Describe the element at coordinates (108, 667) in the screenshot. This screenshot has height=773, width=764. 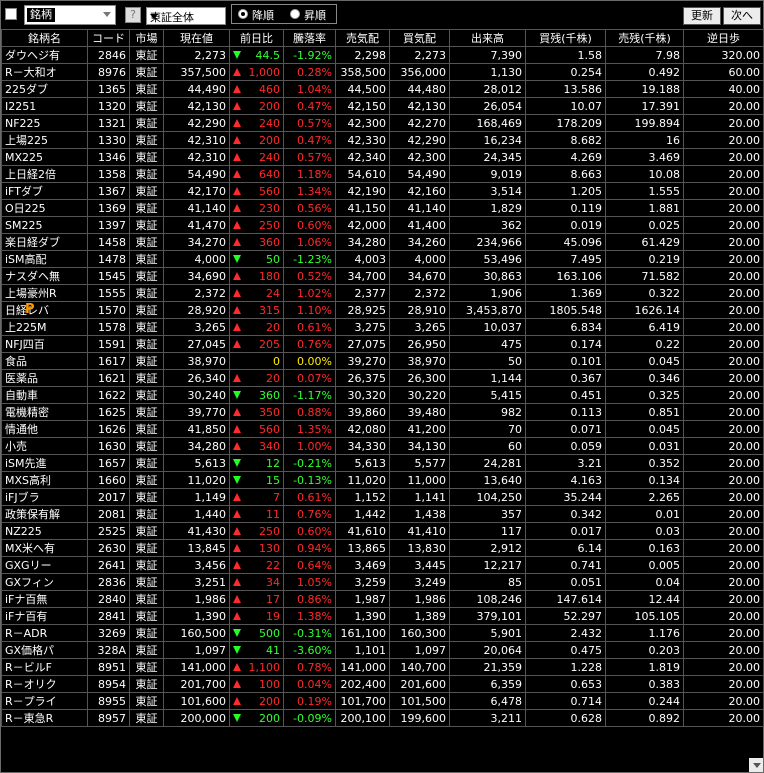
I see `stock-code-cell: 8951` at that location.